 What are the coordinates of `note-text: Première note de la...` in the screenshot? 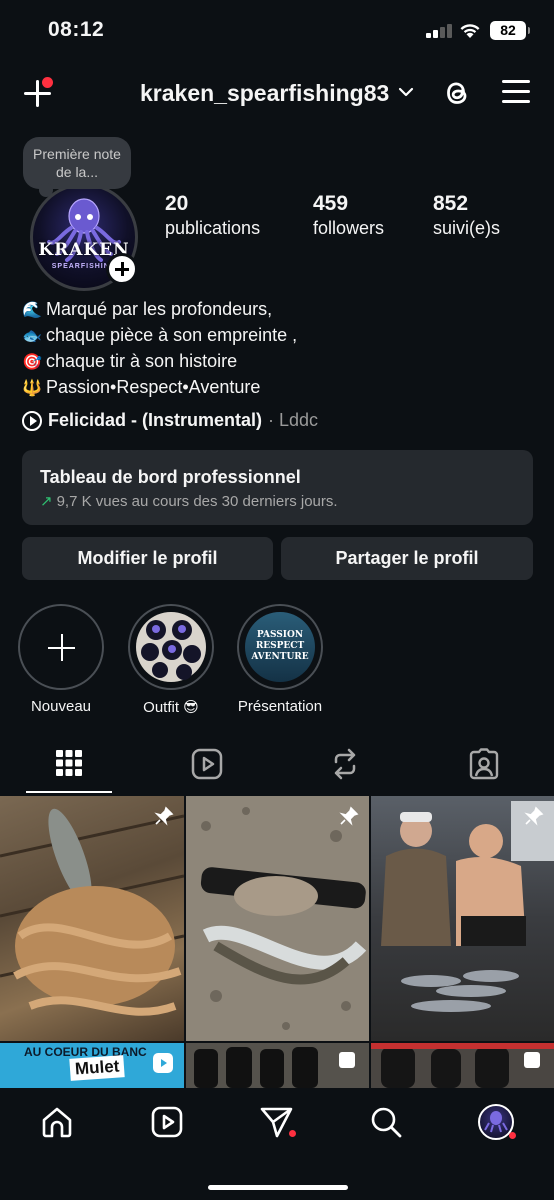 It's located at (77, 163).